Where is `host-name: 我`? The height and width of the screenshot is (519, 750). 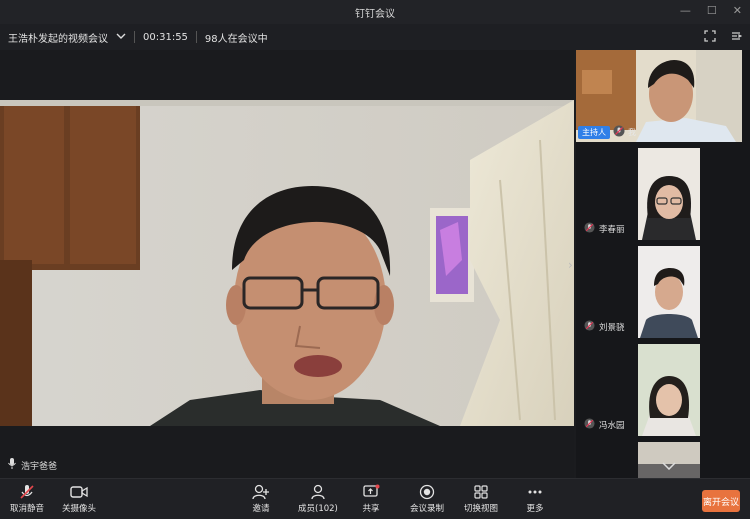
host-name: 我 is located at coordinates (632, 132).